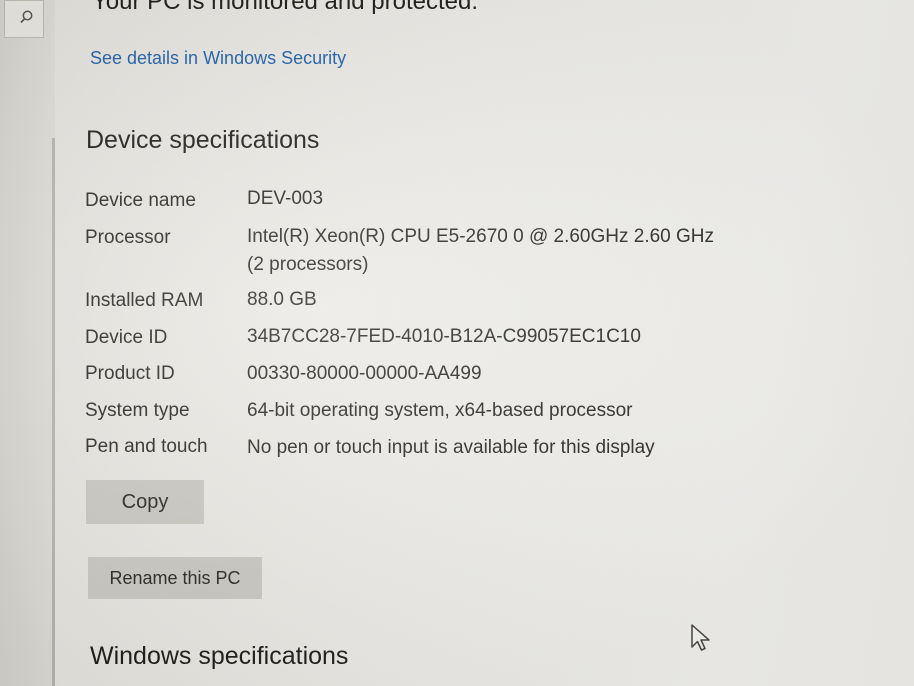 This screenshot has height=686, width=914. I want to click on spec-label-system-type: System type, so click(137, 410).